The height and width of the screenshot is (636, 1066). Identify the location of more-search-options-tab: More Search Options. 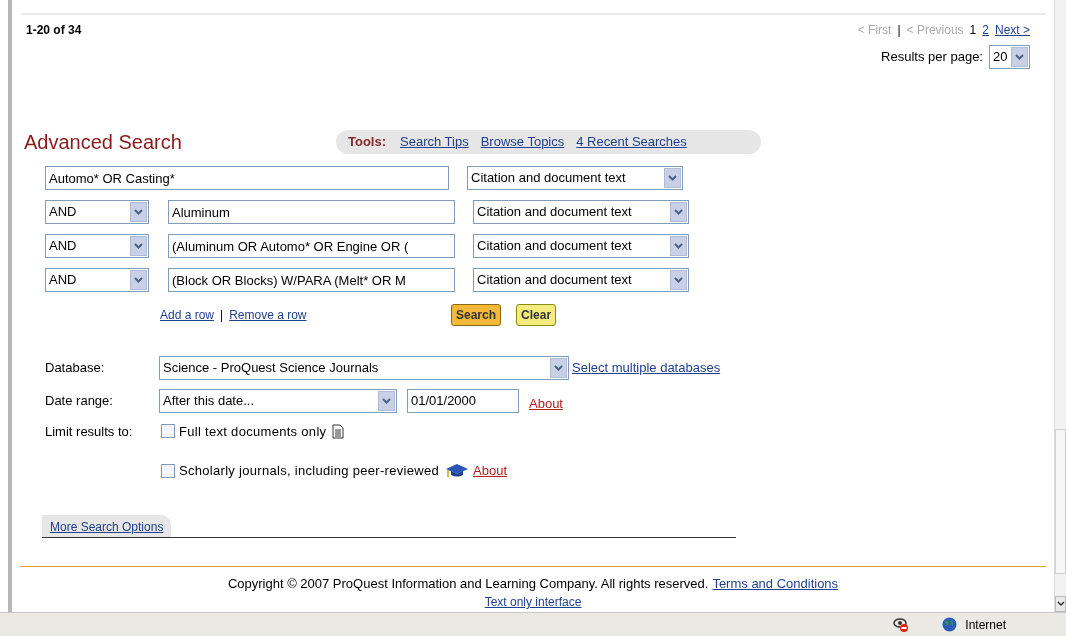
(107, 525).